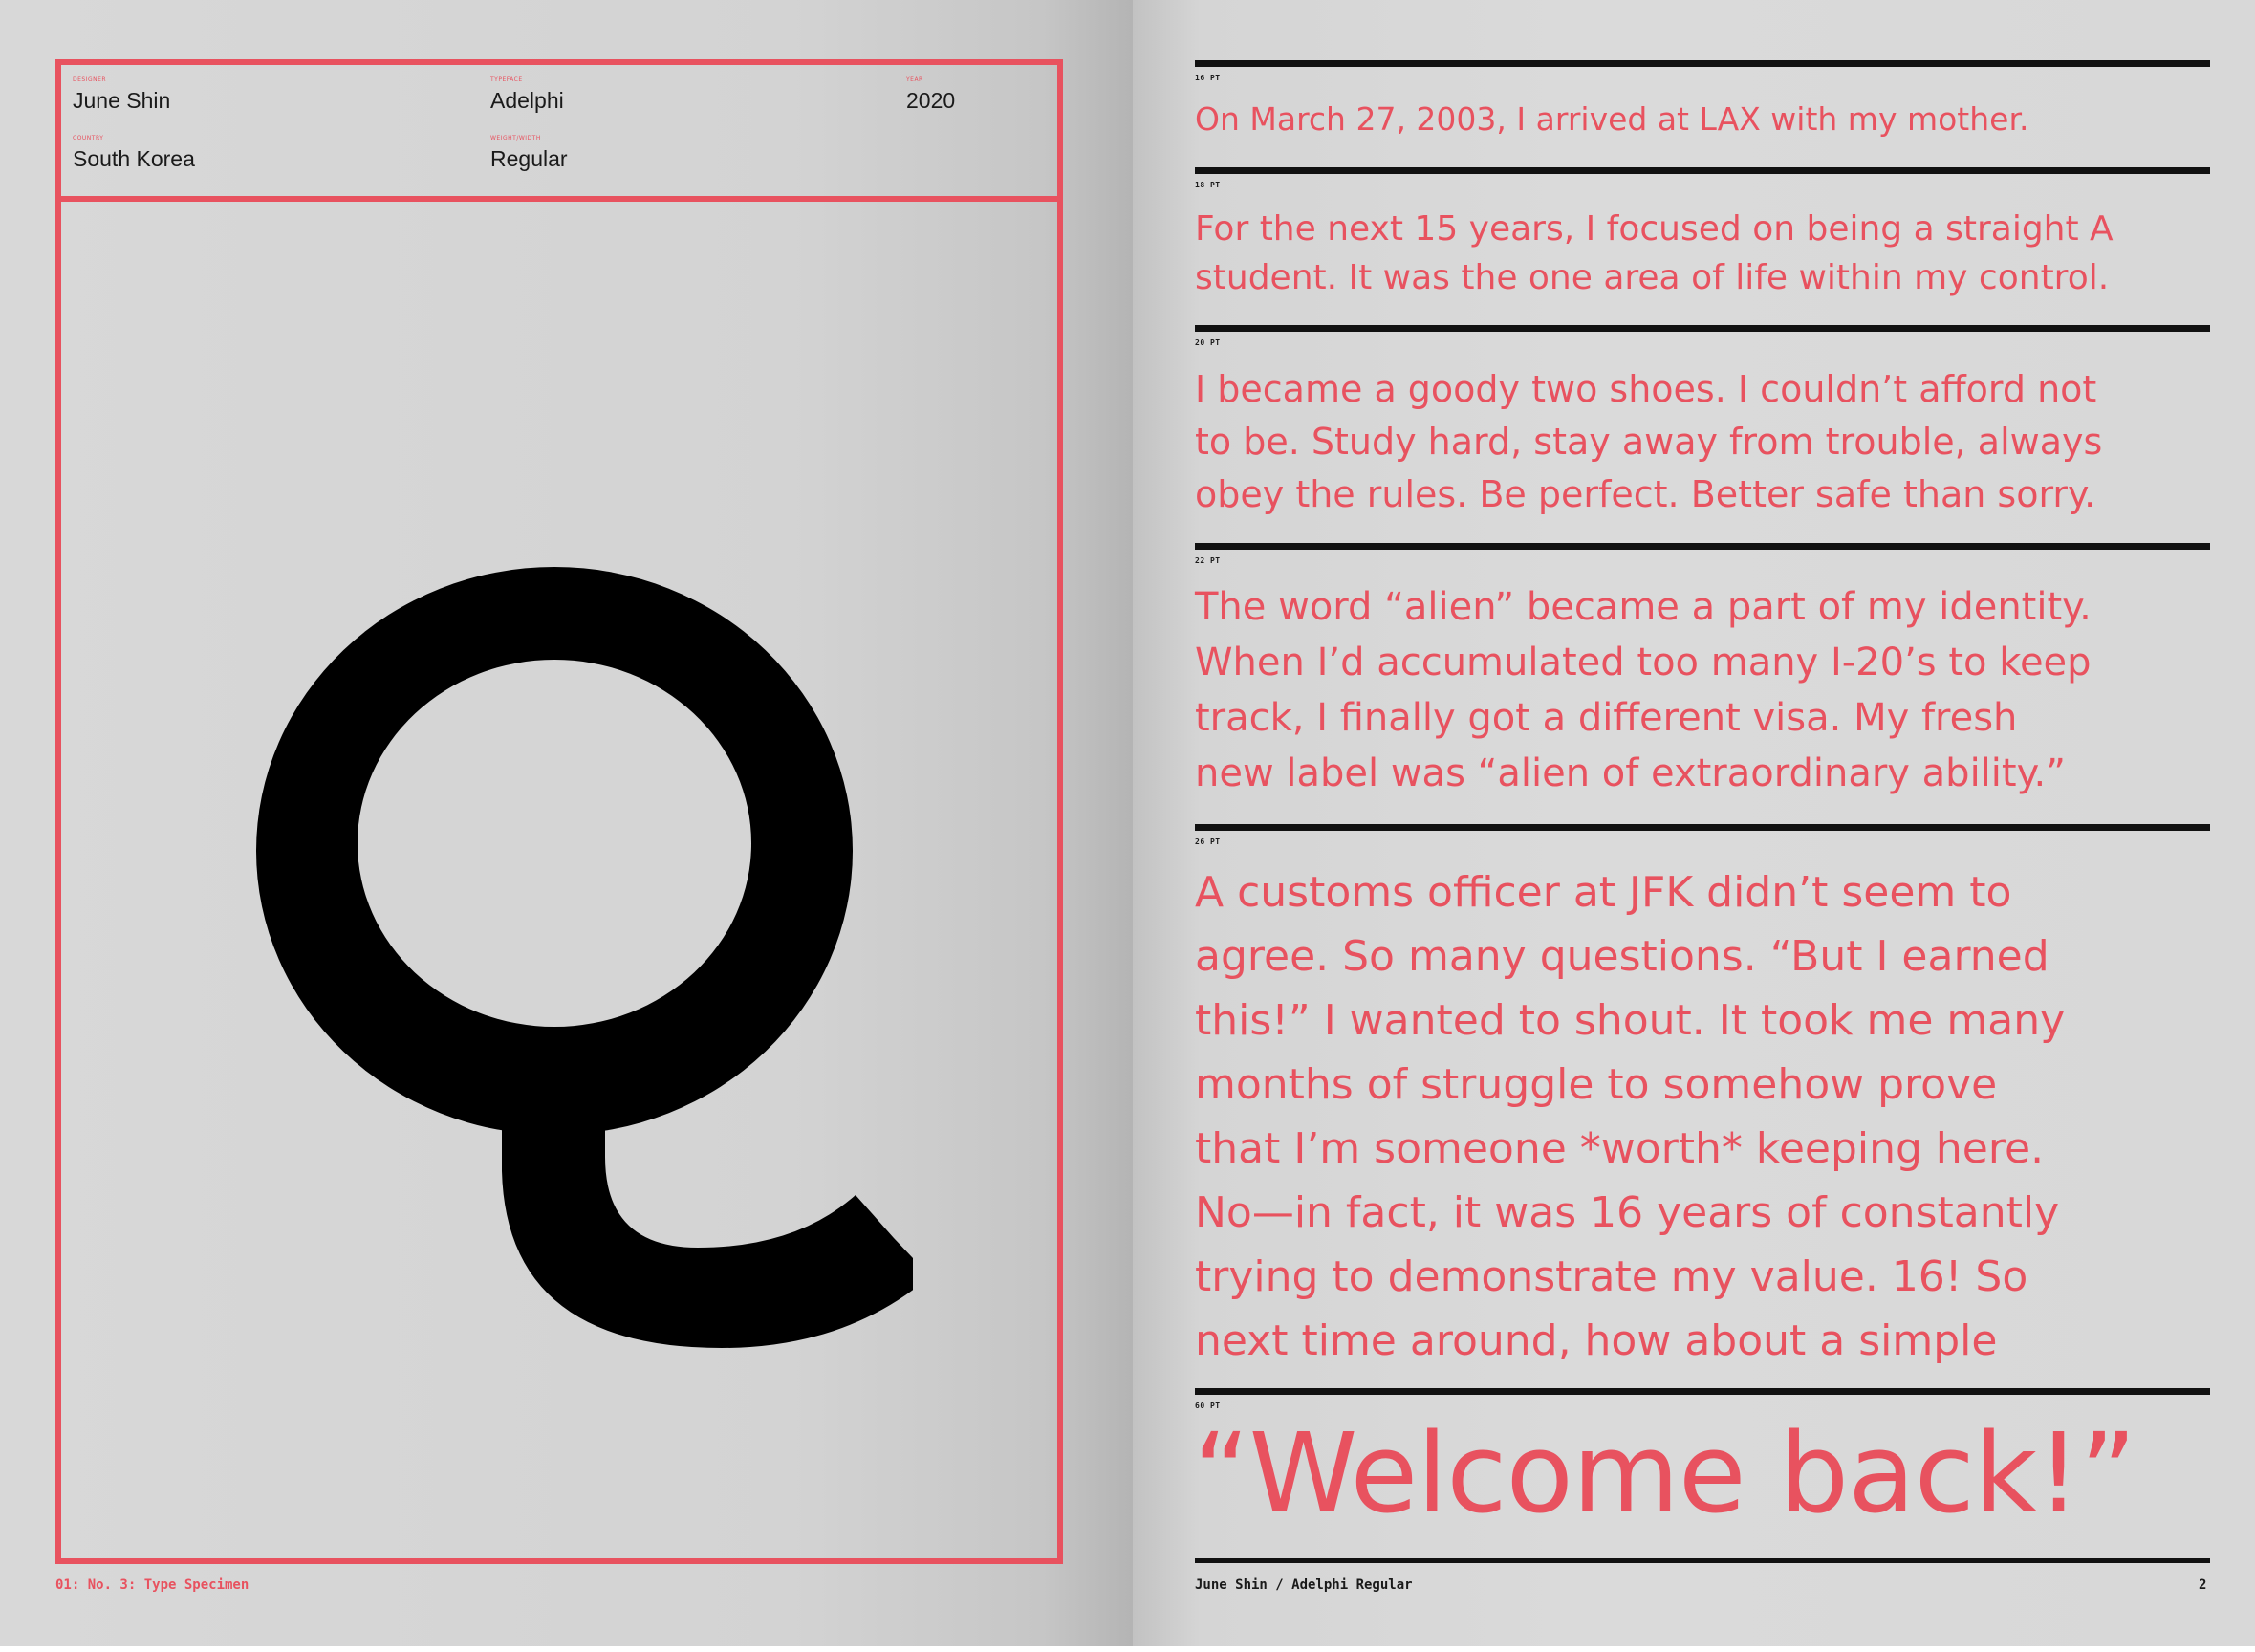 This screenshot has height=1652, width=2255. I want to click on paragraph-line: trying to demonstrate my value. 16! So, so click(1611, 1276).